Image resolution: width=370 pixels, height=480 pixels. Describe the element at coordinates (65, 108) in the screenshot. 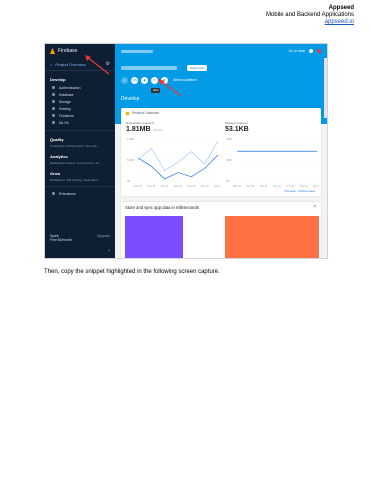

I see `sidebar-item-label: Hosting` at that location.